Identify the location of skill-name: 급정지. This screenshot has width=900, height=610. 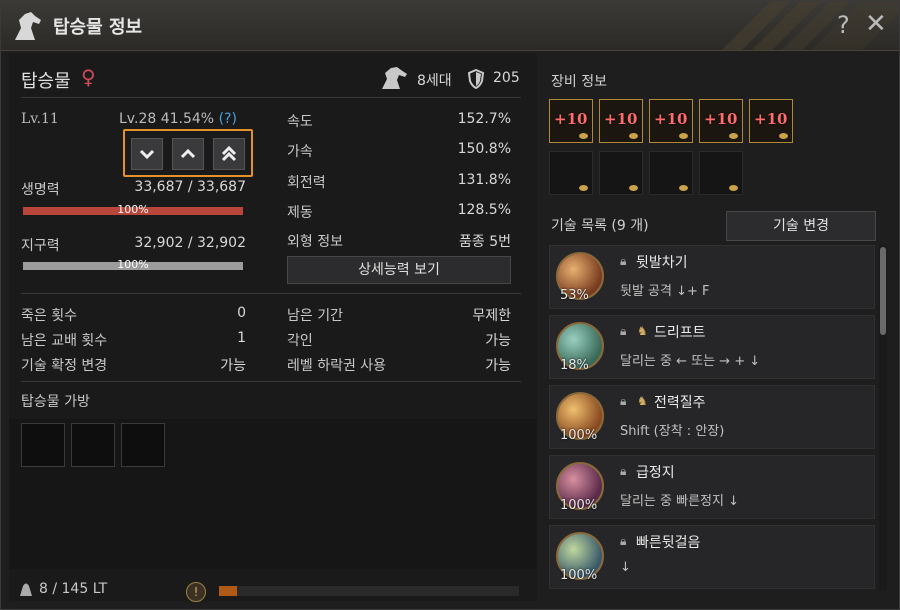
(655, 473).